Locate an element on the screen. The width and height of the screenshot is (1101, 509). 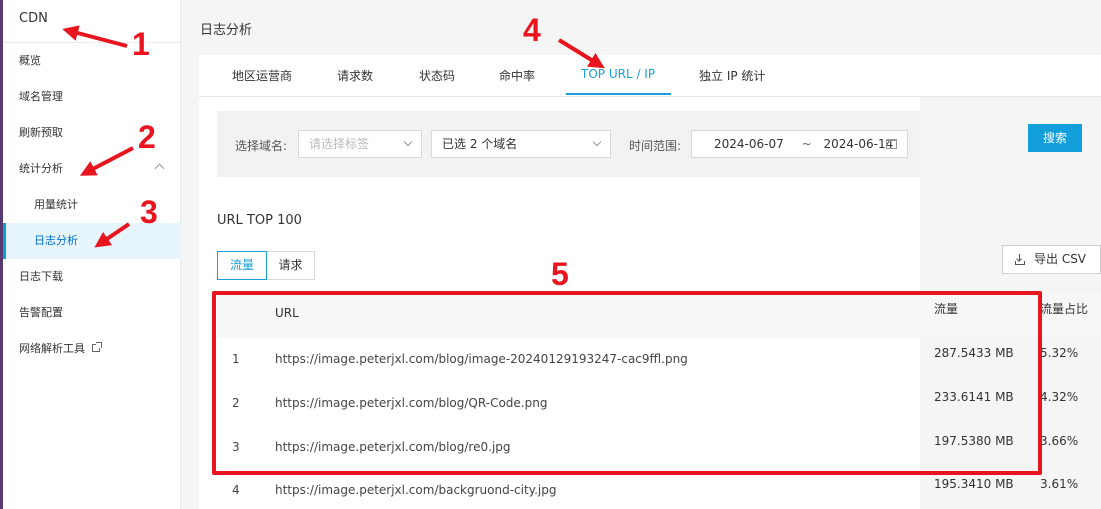
download-icon is located at coordinates (1020, 259).